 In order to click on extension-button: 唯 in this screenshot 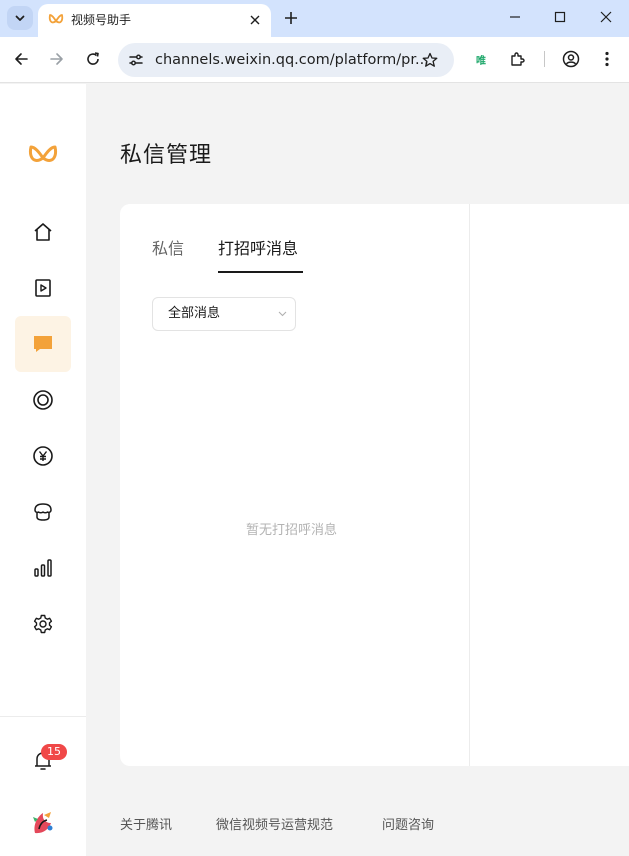, I will do `click(481, 59)`.